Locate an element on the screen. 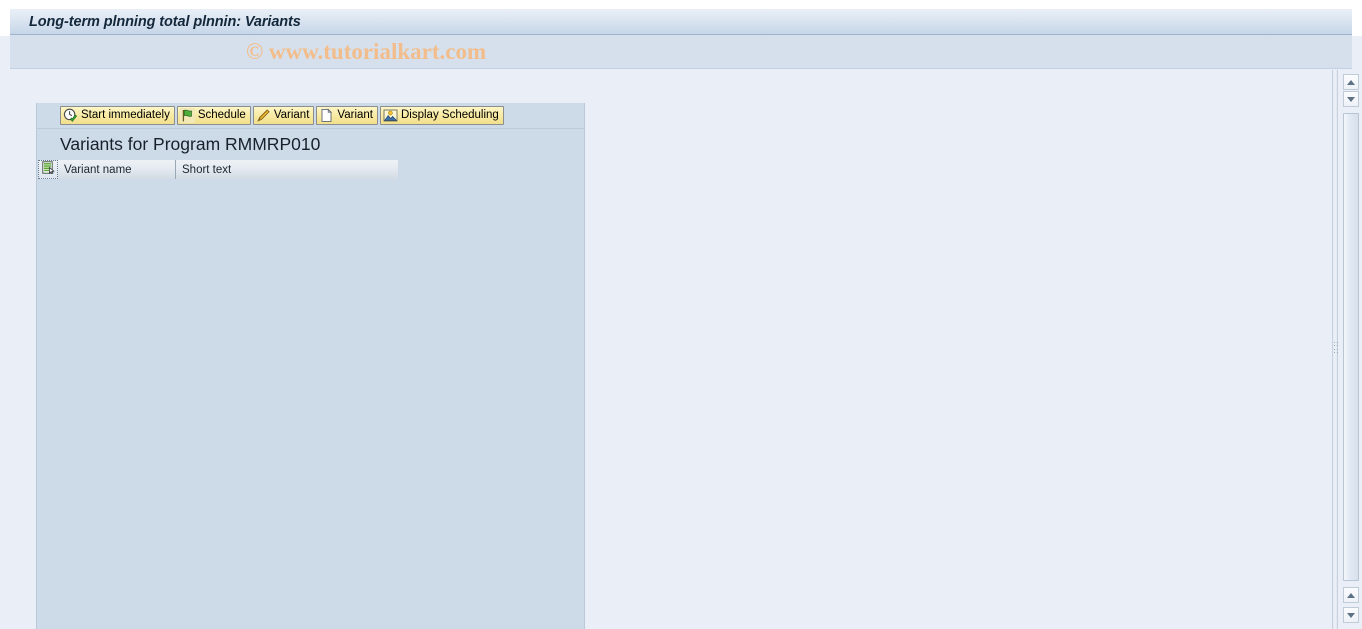 The width and height of the screenshot is (1362, 629). scroll-up-button-bottom is located at coordinates (1351, 595).